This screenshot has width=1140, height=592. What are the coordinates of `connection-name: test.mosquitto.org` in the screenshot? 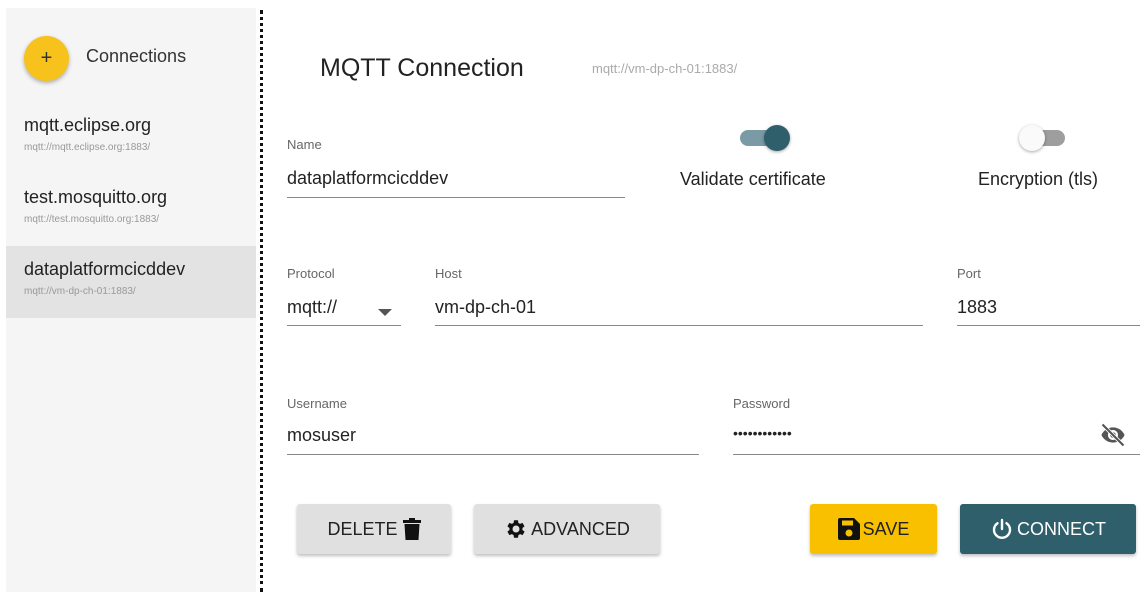 It's located at (96, 197).